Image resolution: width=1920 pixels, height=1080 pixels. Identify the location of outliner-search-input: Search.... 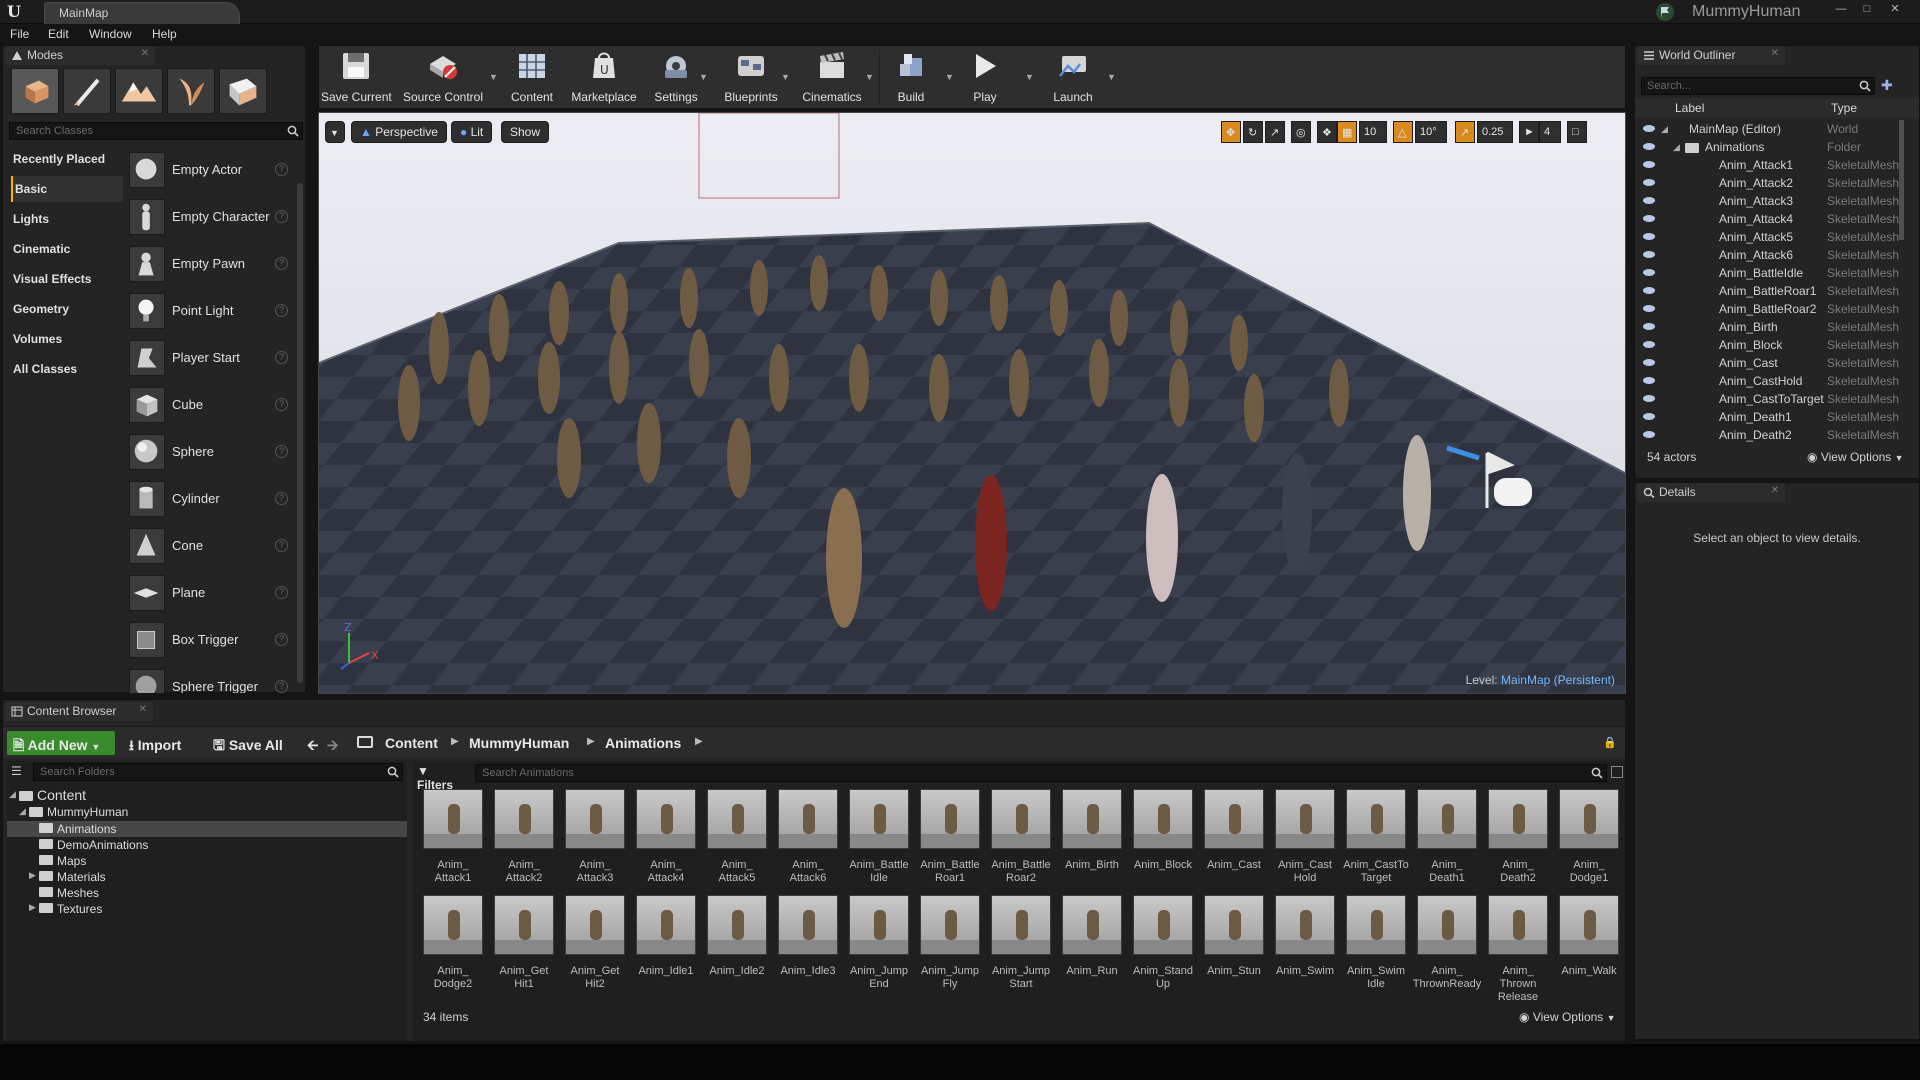
(1758, 86).